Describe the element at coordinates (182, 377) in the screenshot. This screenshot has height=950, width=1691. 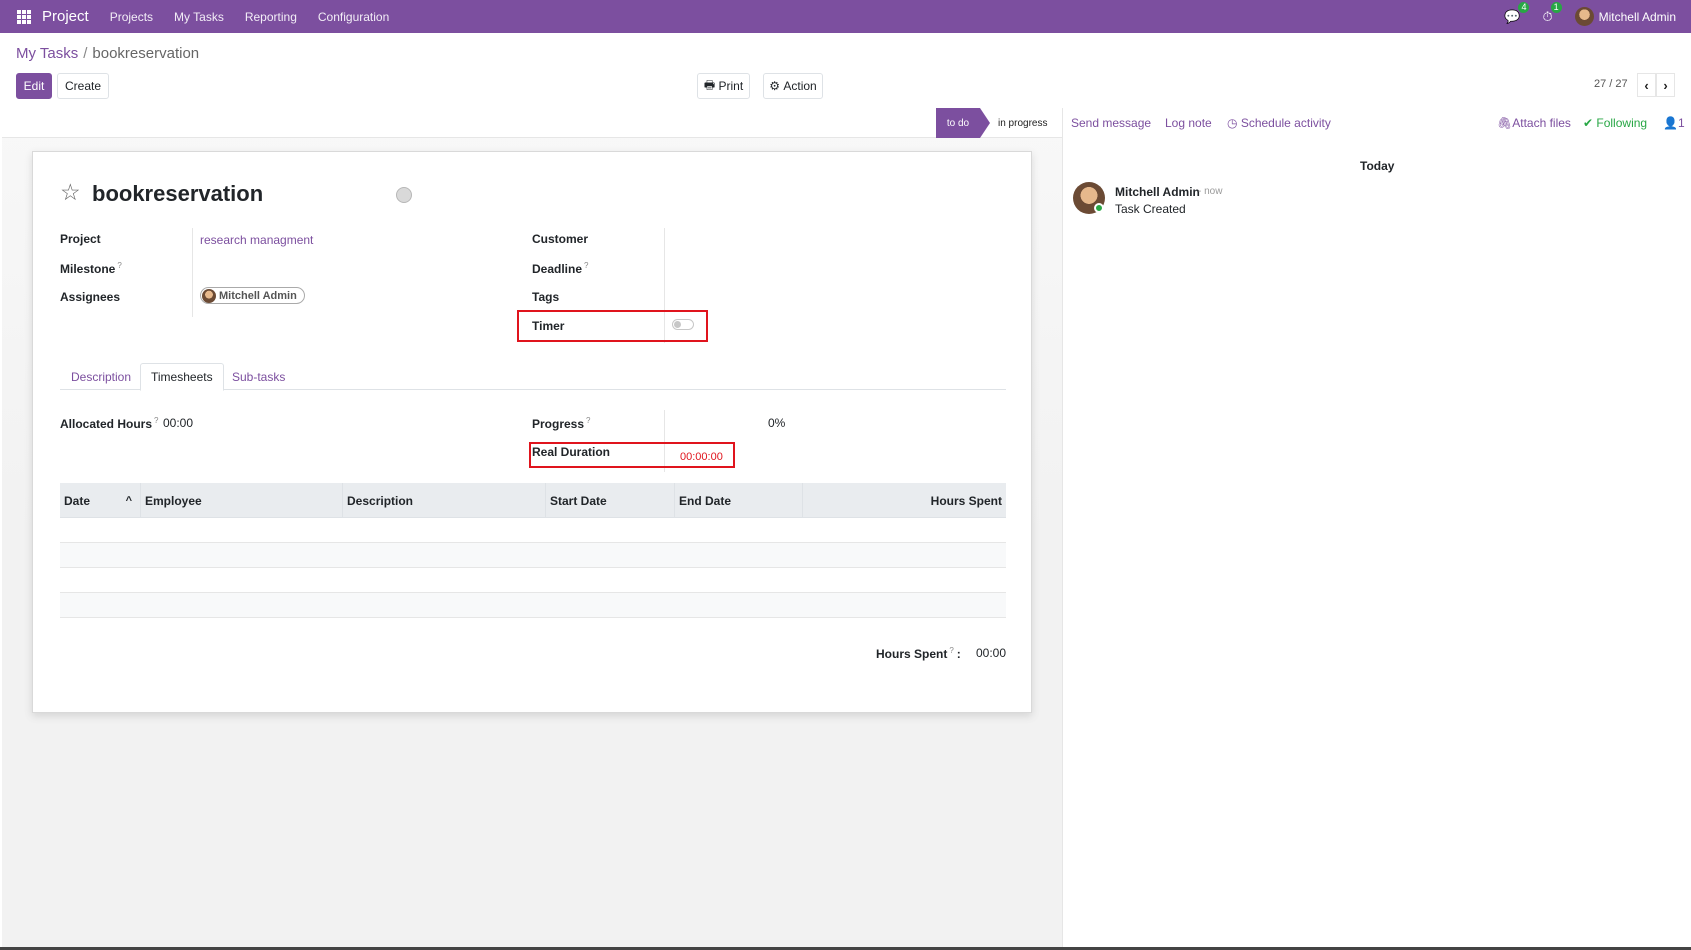
I see `tab-timesheets: Timesheets` at that location.